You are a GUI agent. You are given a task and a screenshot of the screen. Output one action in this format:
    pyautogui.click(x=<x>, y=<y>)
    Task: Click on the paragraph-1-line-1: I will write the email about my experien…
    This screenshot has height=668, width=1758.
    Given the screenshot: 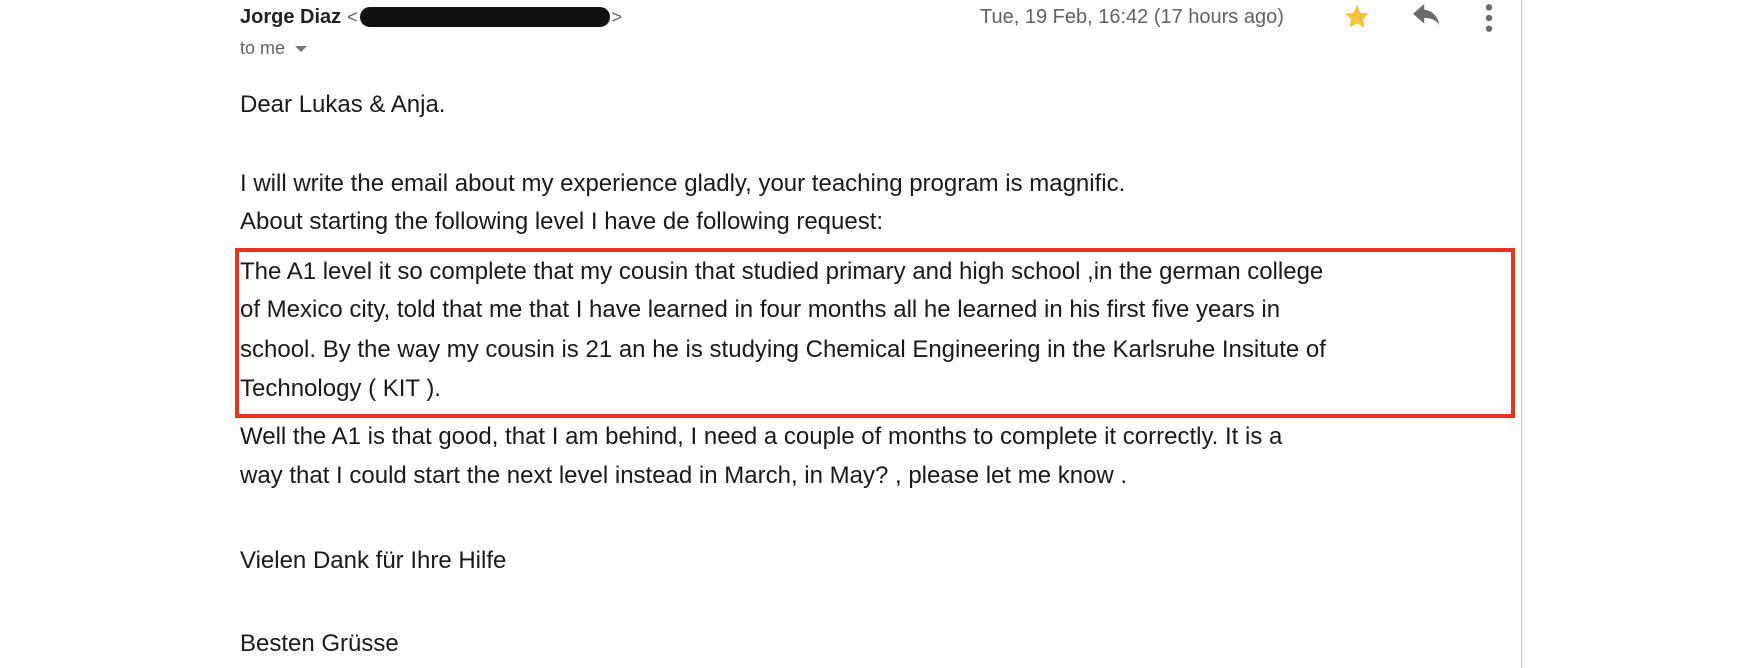 What is the action you would take?
    pyautogui.click(x=683, y=183)
    